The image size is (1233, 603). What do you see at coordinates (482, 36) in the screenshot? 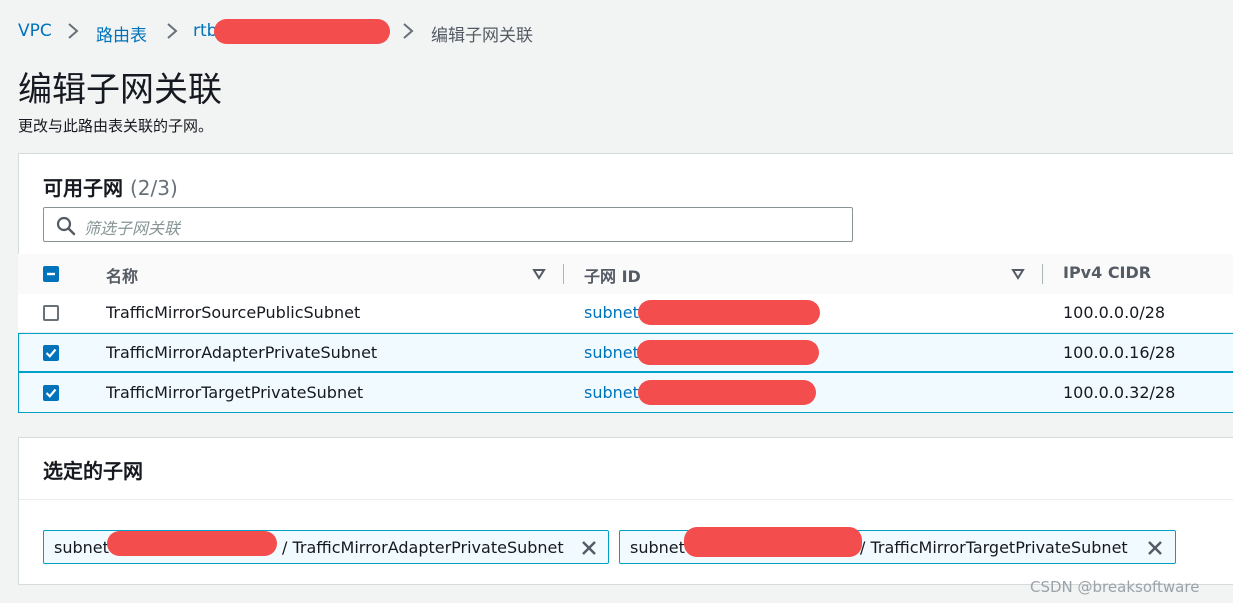
I see `breadcrumb-current: 编辑子网关联` at bounding box center [482, 36].